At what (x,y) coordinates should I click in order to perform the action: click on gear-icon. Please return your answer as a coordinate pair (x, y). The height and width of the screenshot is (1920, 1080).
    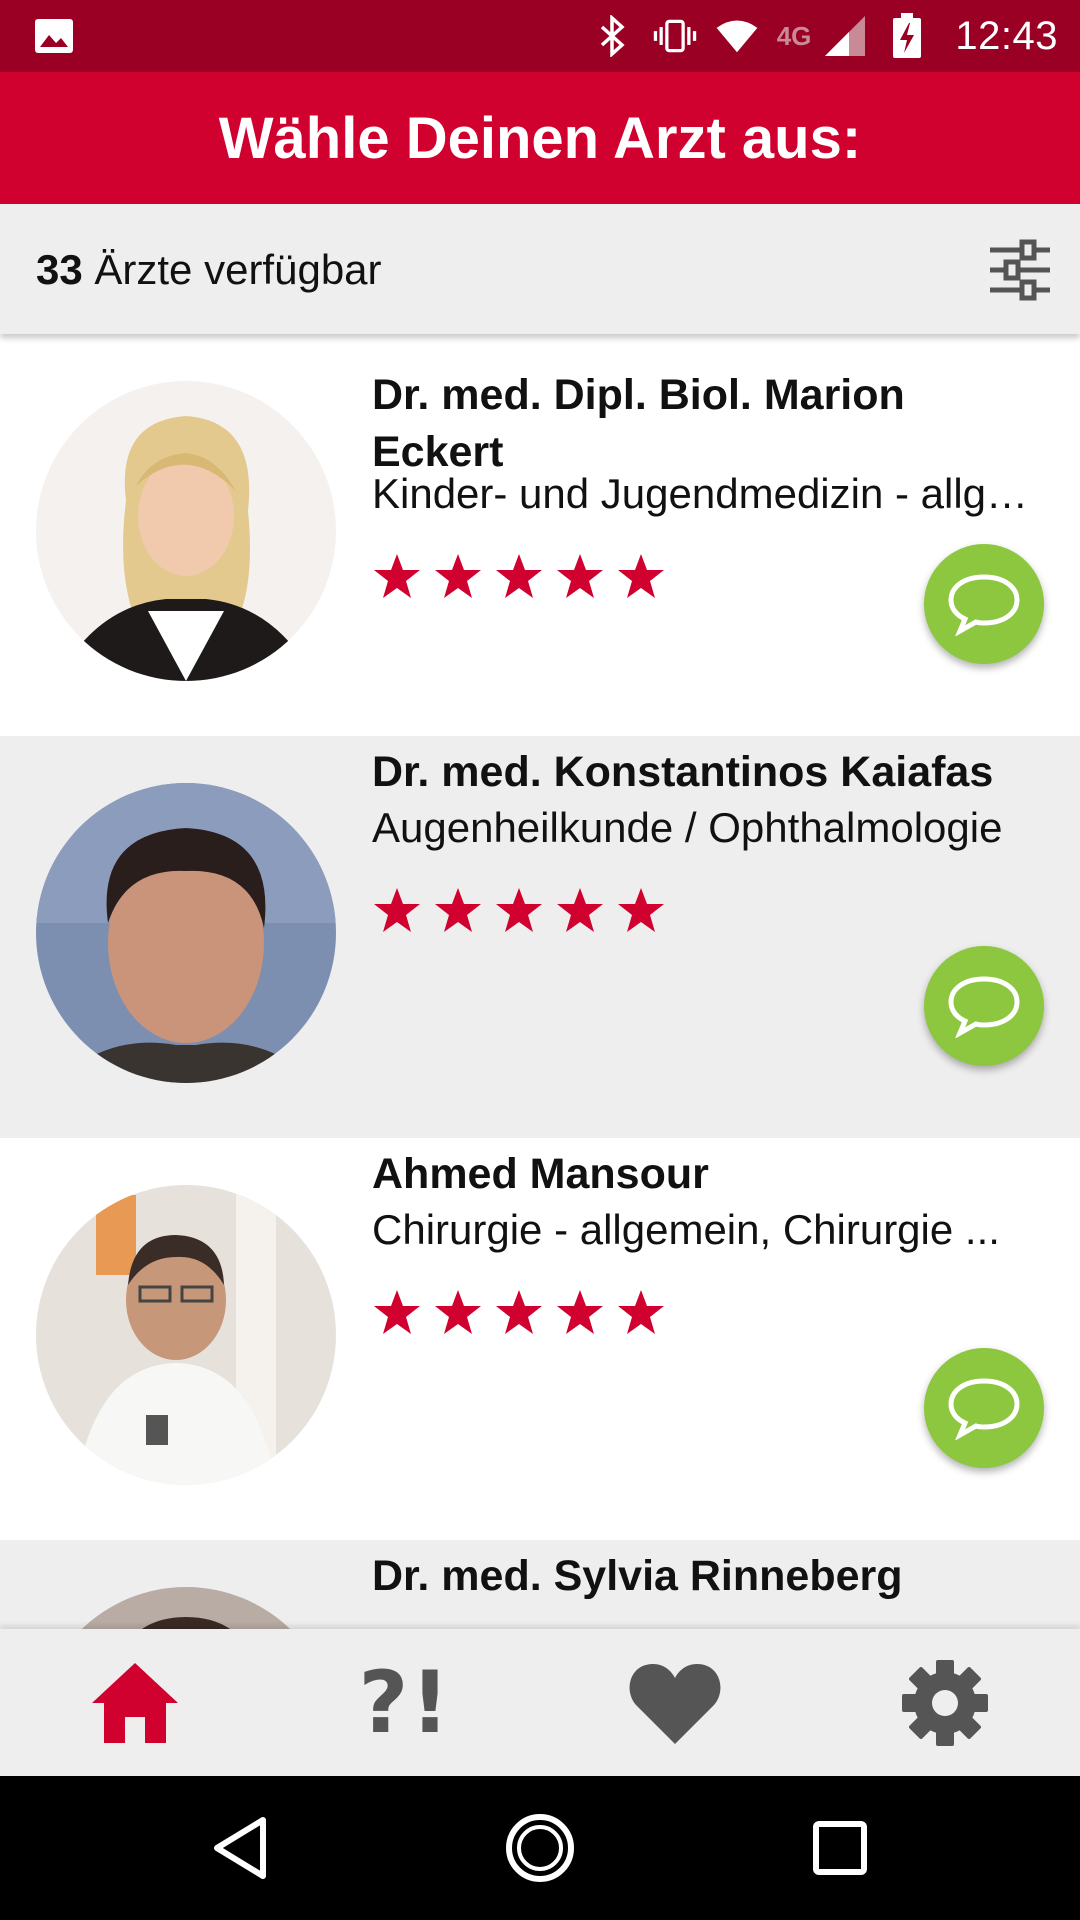
    Looking at the image, I should click on (945, 1702).